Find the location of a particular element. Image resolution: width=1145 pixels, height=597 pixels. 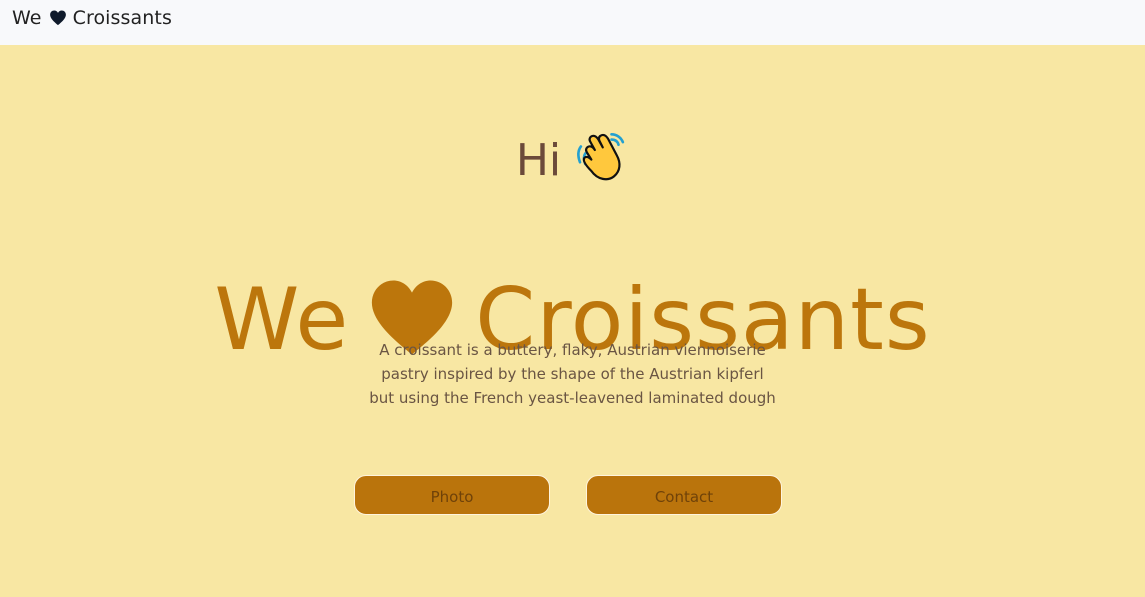

brand-link: We Croissants is located at coordinates (92, 18).